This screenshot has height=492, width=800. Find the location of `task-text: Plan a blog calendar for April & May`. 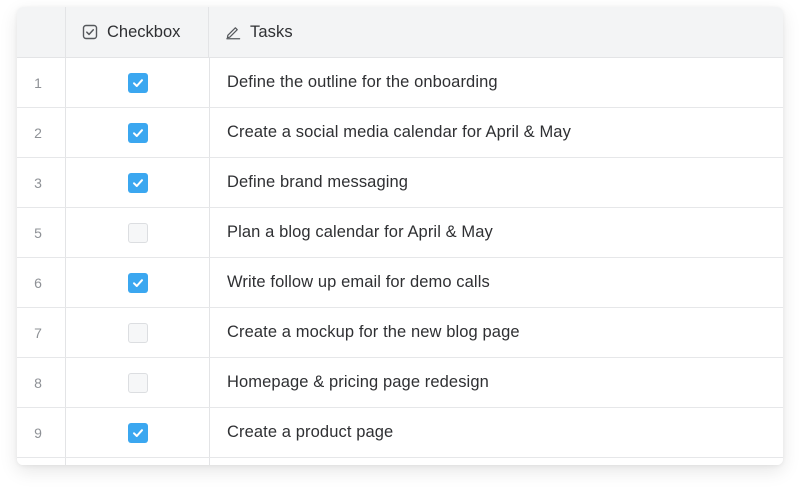

task-text: Plan a blog calendar for April & May is located at coordinates (360, 232).